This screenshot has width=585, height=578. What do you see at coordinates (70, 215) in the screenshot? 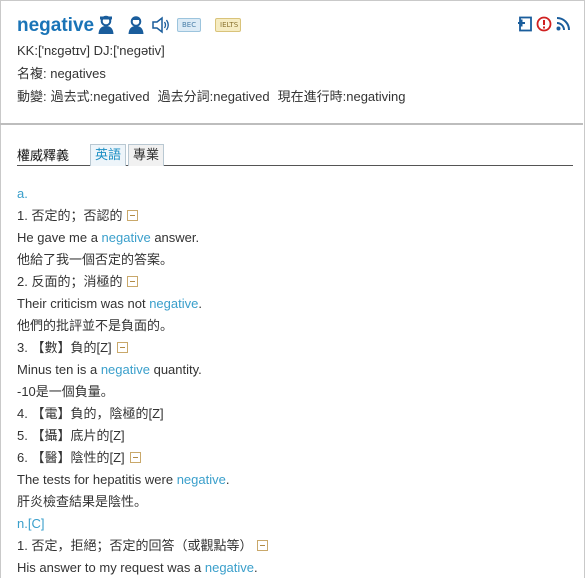
I see `definition-text: 1. 否定的；否認的` at bounding box center [70, 215].